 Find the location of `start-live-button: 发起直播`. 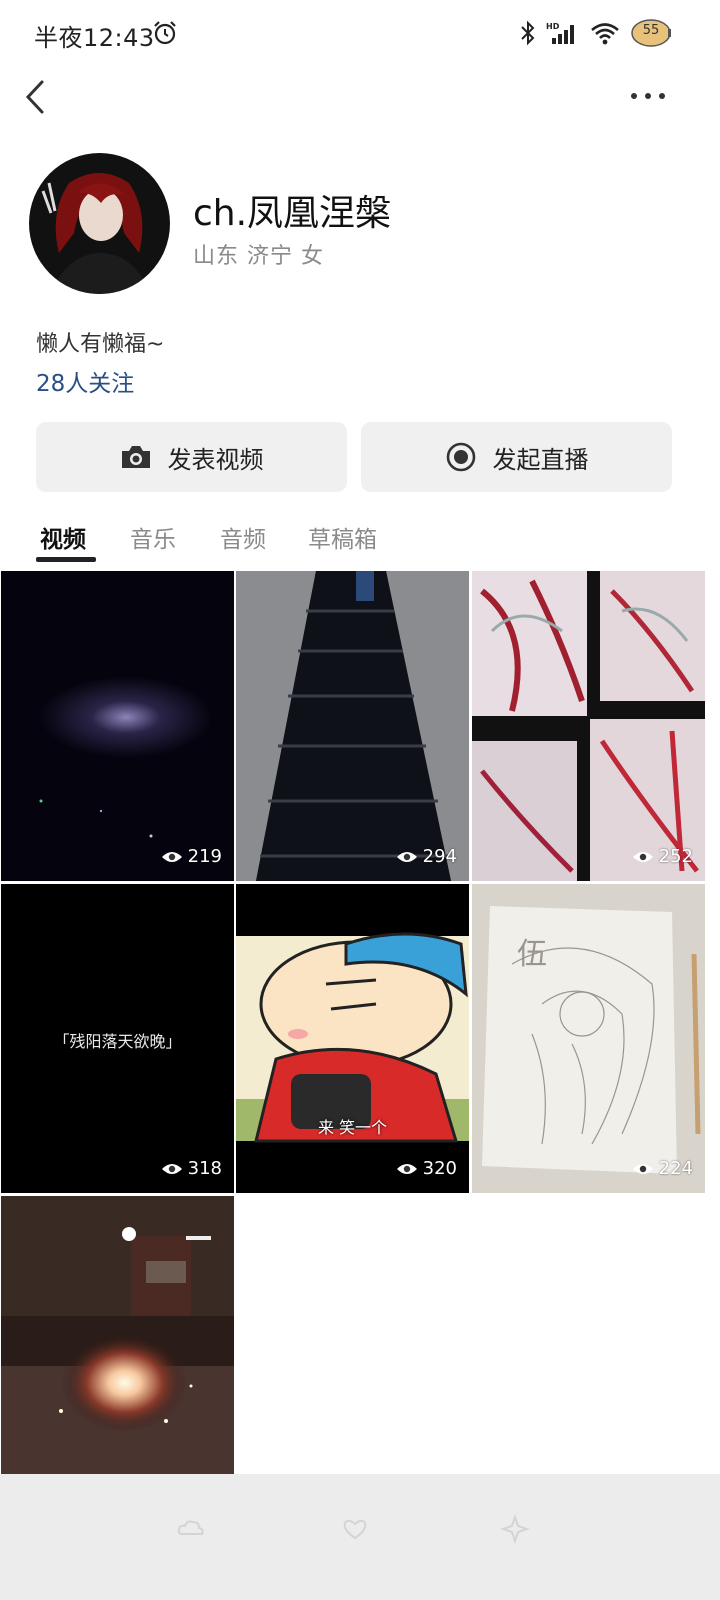

start-live-button: 发起直播 is located at coordinates (516, 457).